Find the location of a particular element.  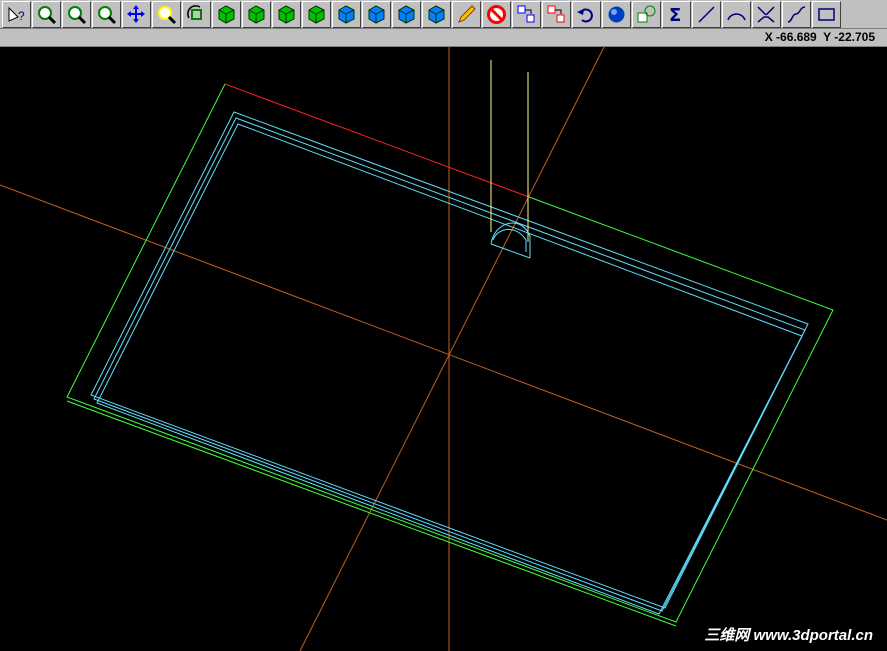

pan-icon is located at coordinates (136, 13).